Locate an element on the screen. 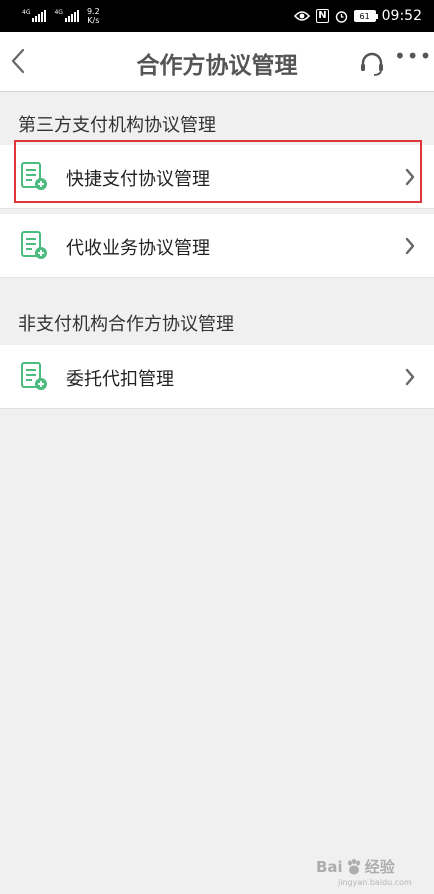 Image resolution: width=434 pixels, height=894 pixels. watermark-brand-suffix: 经验 is located at coordinates (379, 867).